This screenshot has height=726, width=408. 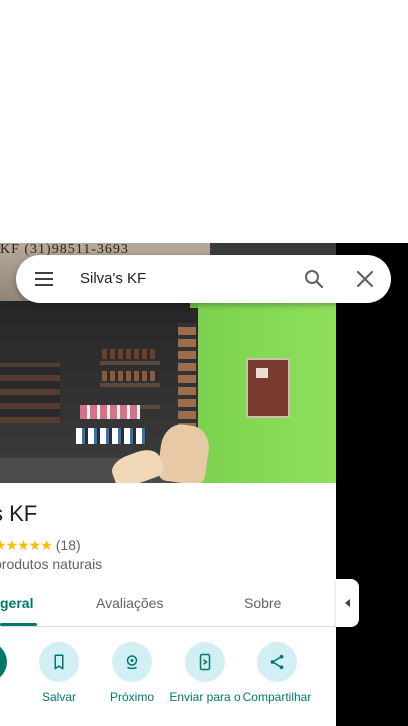 I want to click on search-icon, so click(x=314, y=279).